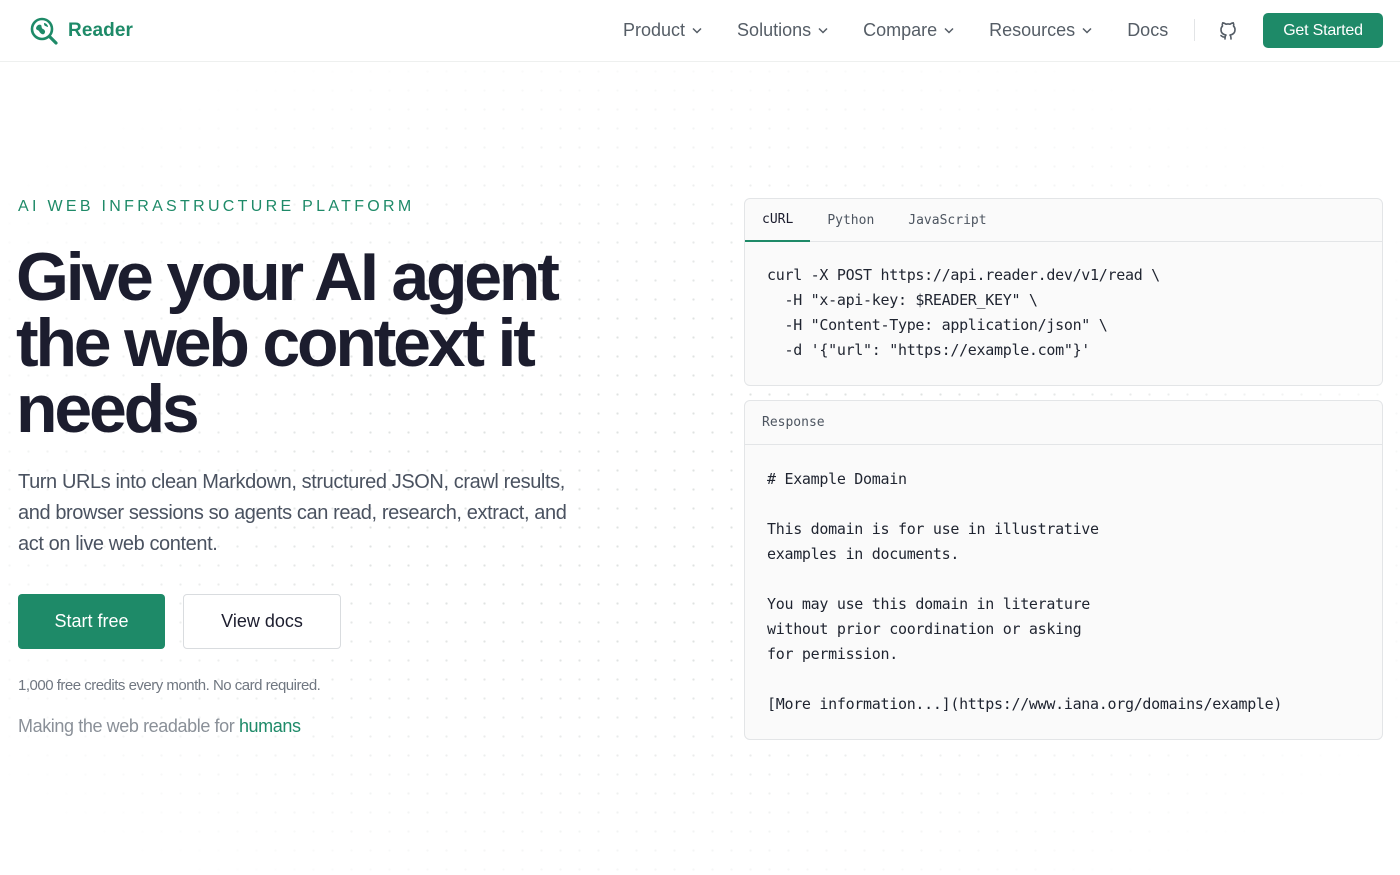 Image resolution: width=1400 pixels, height=875 pixels. What do you see at coordinates (1195, 30) in the screenshot?
I see `nav-divider` at bounding box center [1195, 30].